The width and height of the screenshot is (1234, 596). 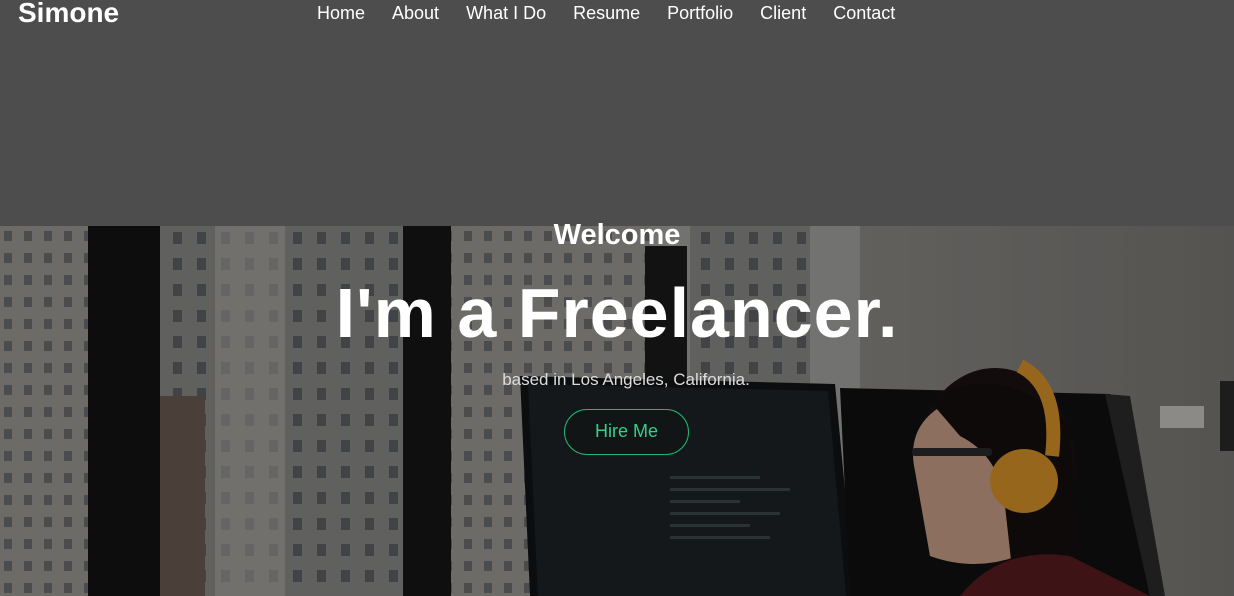 I want to click on hero-headline: I'm a Freelancer., so click(x=617, y=313).